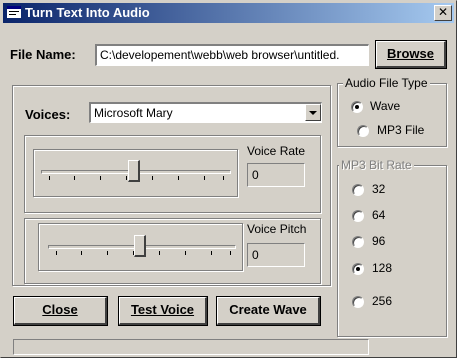 Image resolution: width=457 pixels, height=358 pixels. Describe the element at coordinates (401, 130) in the screenshot. I see `radio-mp3-file-label: MP3 File` at that location.